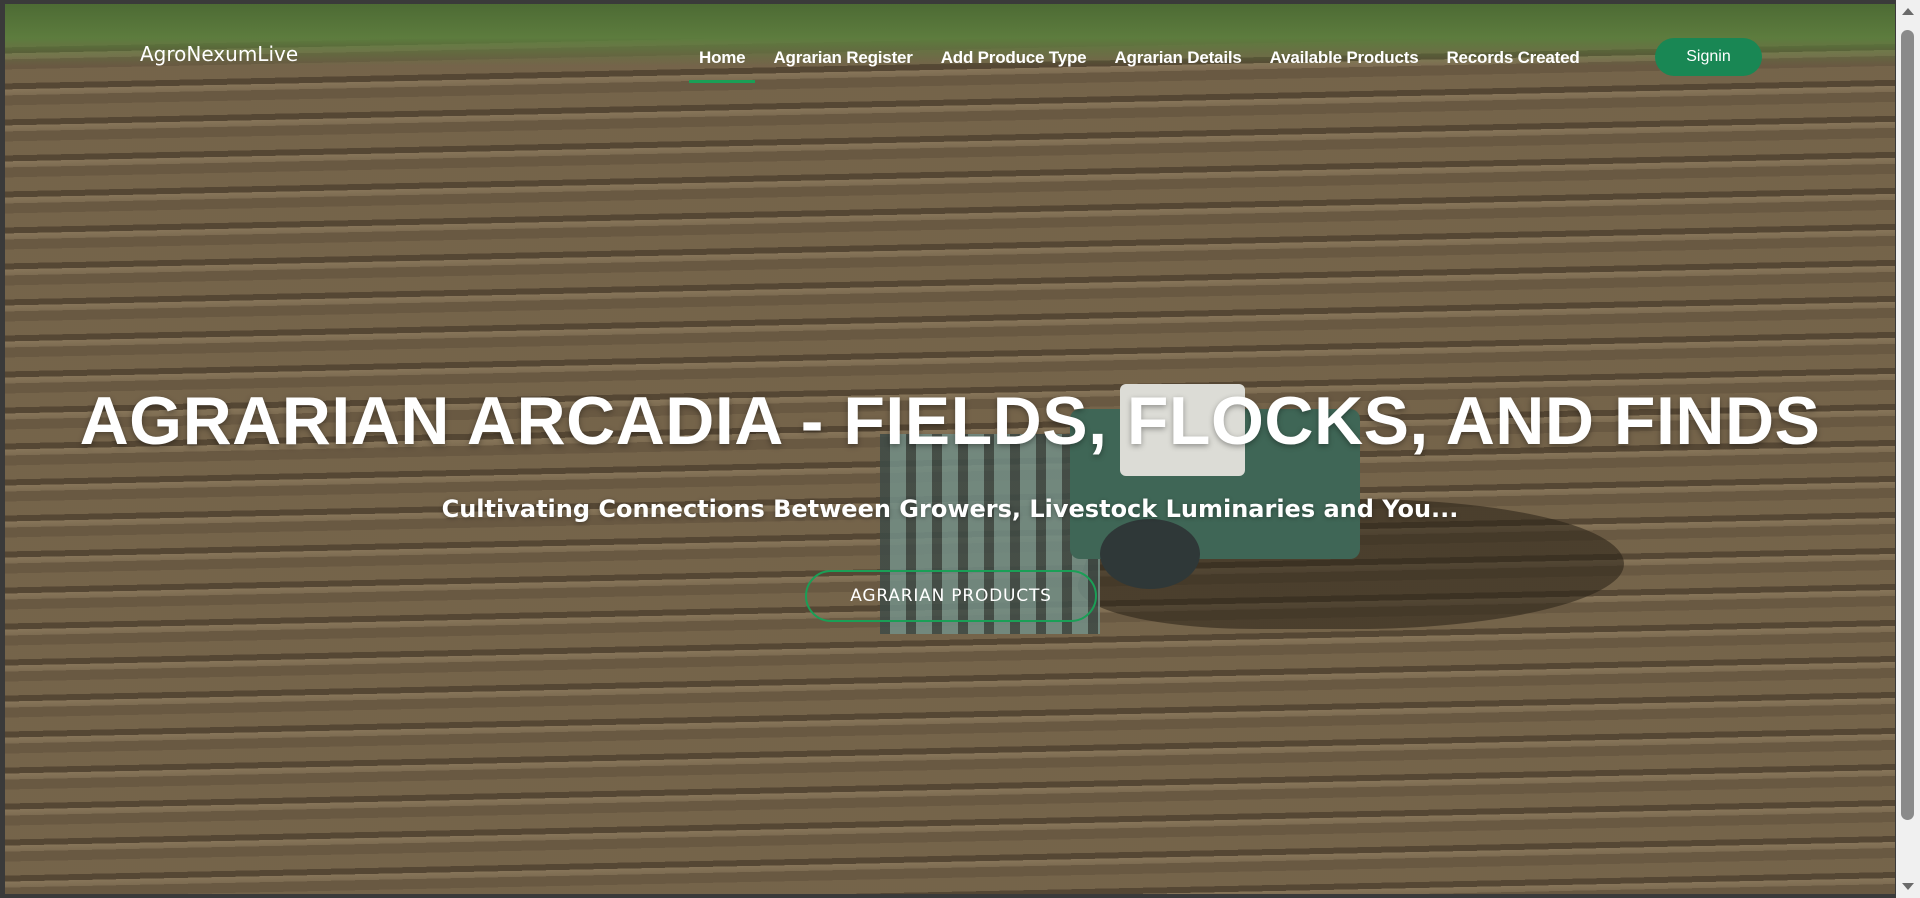 The width and height of the screenshot is (1920, 898). I want to click on scroll-down-arrow-icon, so click(1908, 886).